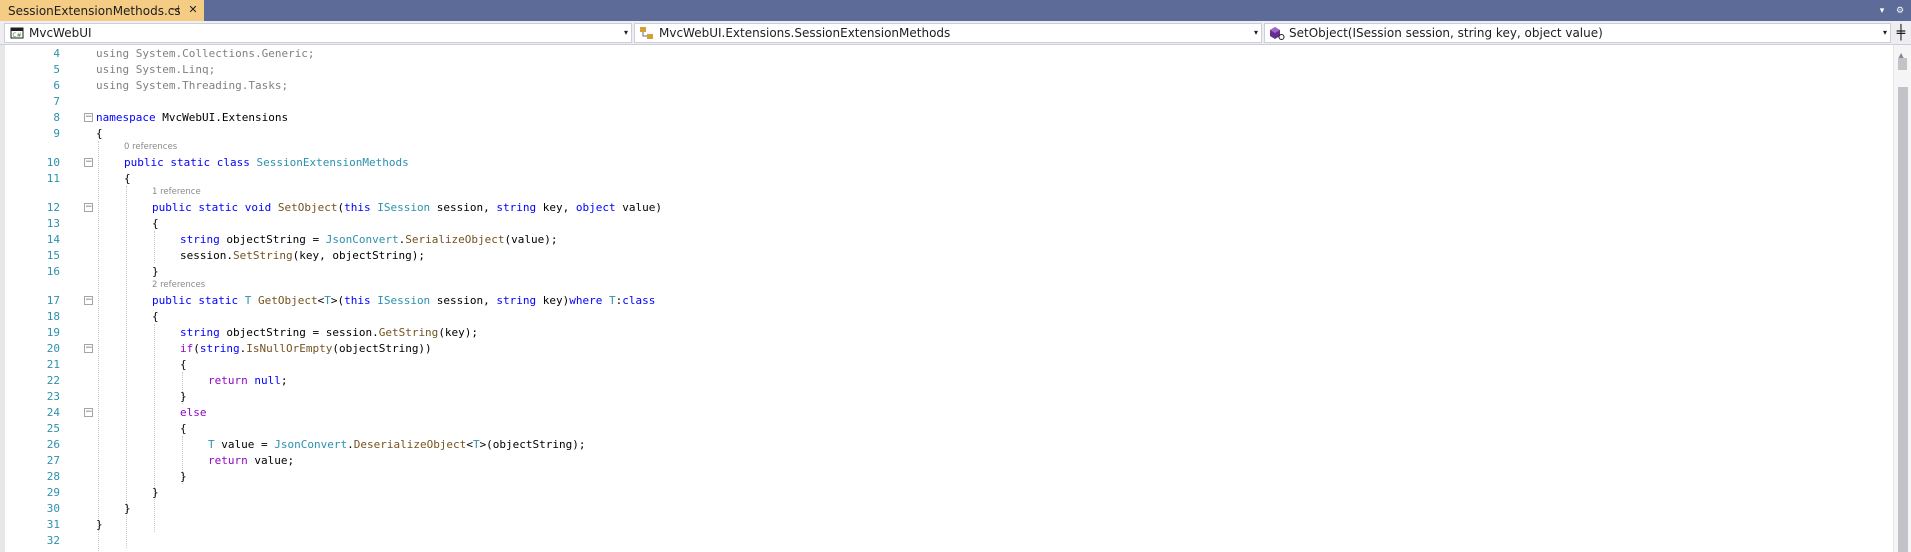 Image resolution: width=1911 pixels, height=552 pixels. What do you see at coordinates (53, 316) in the screenshot?
I see `line-number: 18` at bounding box center [53, 316].